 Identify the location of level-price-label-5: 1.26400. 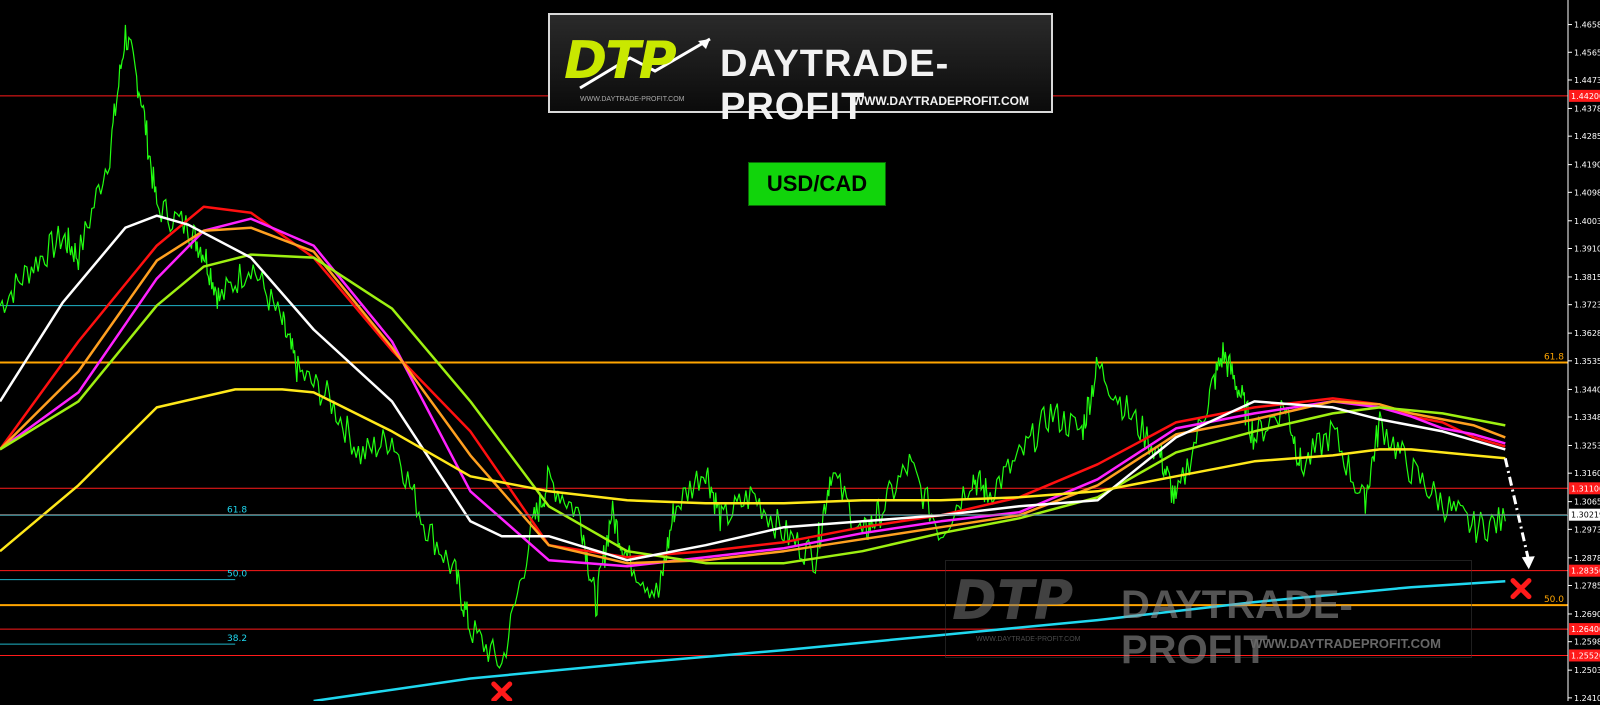
(1585, 629).